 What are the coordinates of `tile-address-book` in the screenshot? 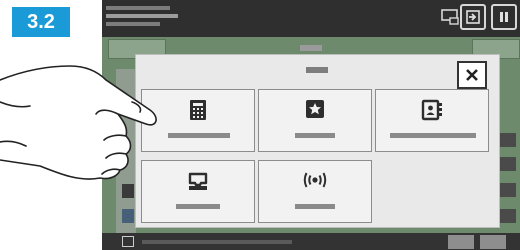 It's located at (432, 120).